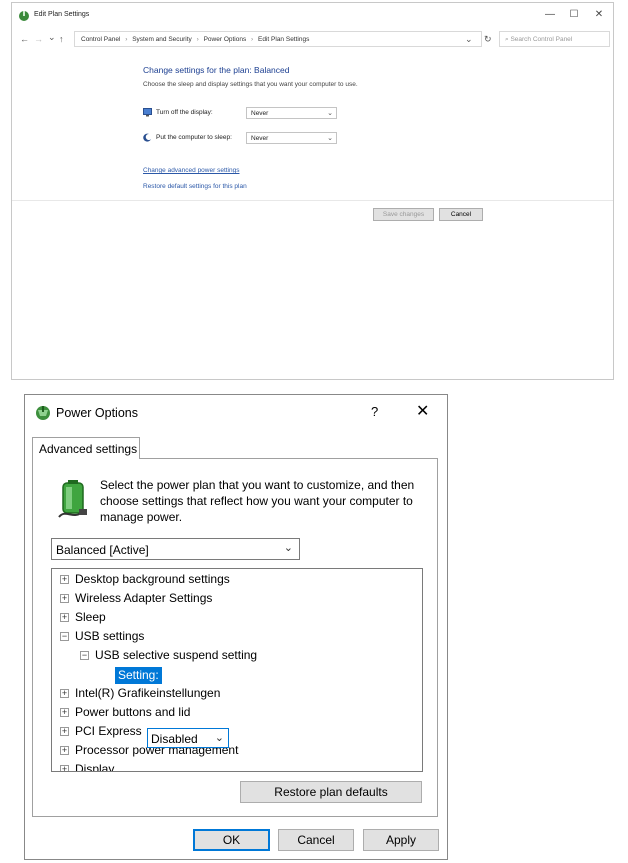  What do you see at coordinates (97, 413) in the screenshot?
I see `dialog-title: Power Options` at bounding box center [97, 413].